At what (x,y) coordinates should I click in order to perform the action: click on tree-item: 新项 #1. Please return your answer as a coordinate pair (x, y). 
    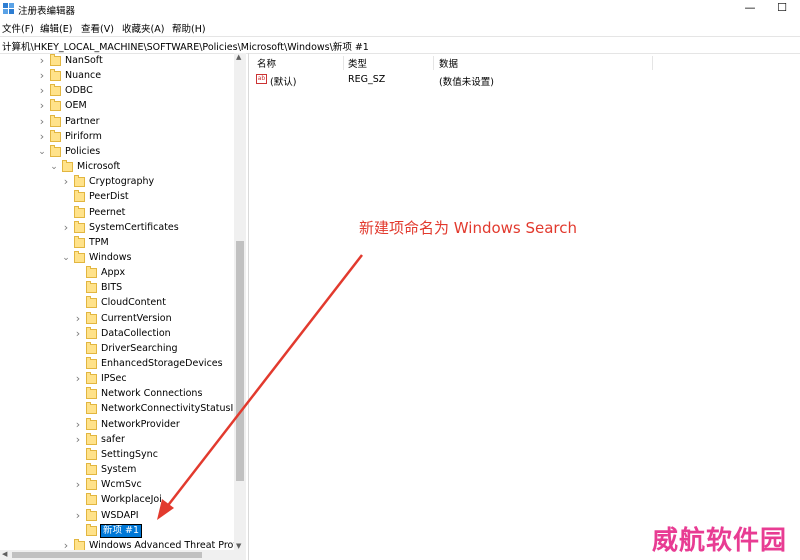
    Looking at the image, I should click on (117, 531).